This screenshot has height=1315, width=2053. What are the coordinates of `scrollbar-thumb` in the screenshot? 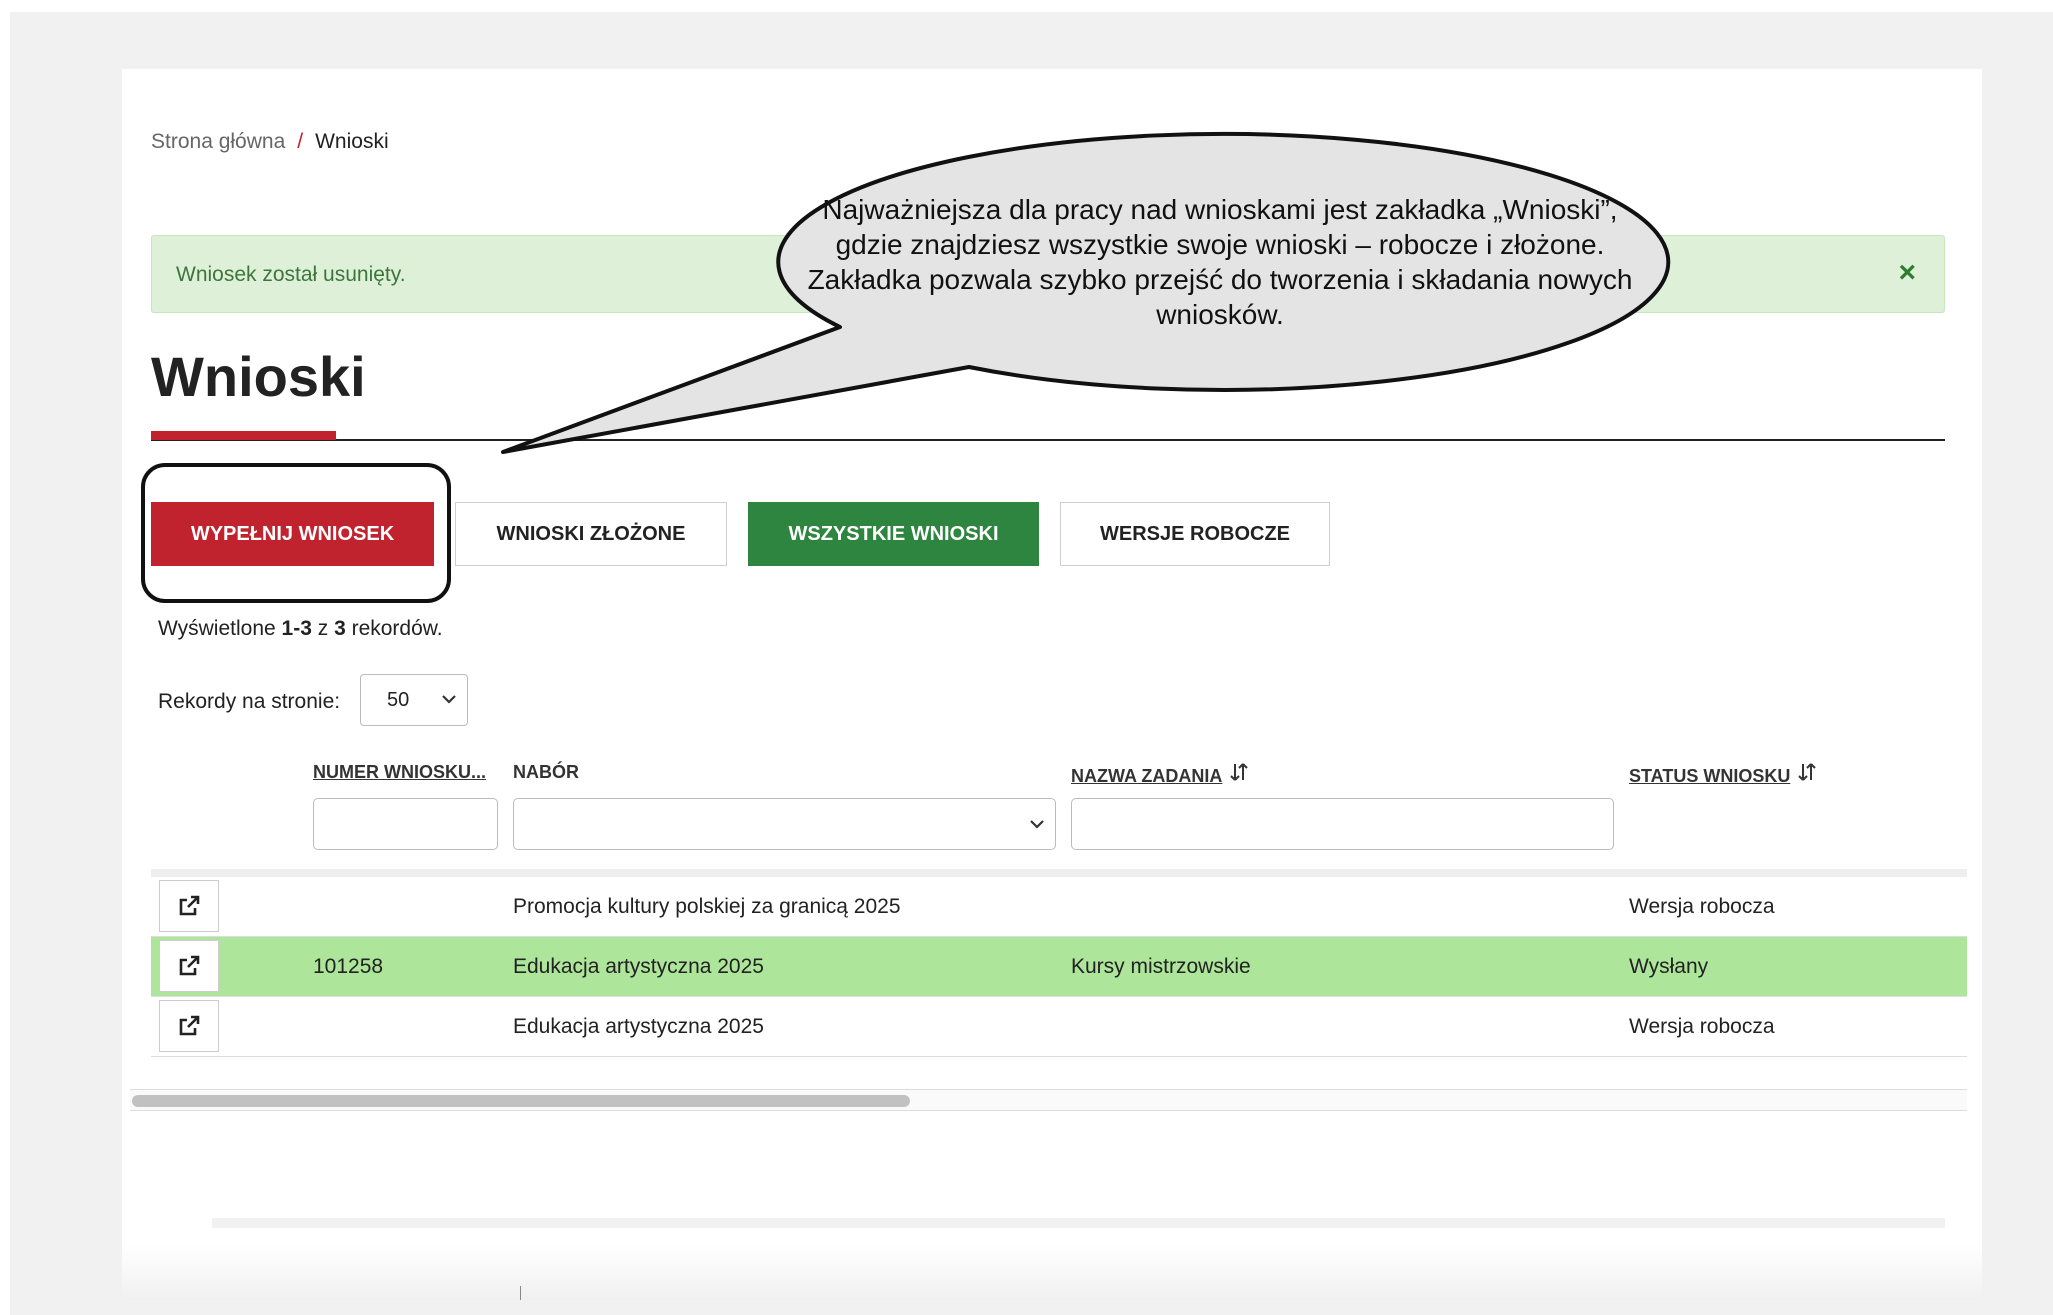 It's located at (521, 1101).